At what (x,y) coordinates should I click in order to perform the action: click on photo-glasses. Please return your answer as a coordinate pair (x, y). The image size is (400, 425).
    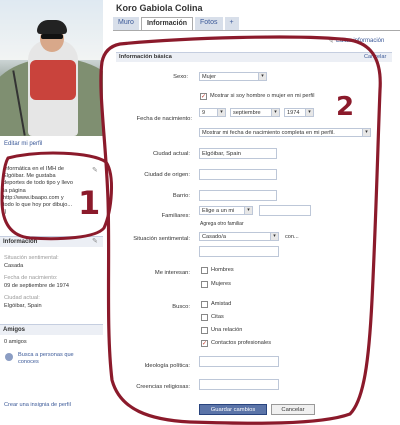
    Looking at the image, I should click on (52, 36).